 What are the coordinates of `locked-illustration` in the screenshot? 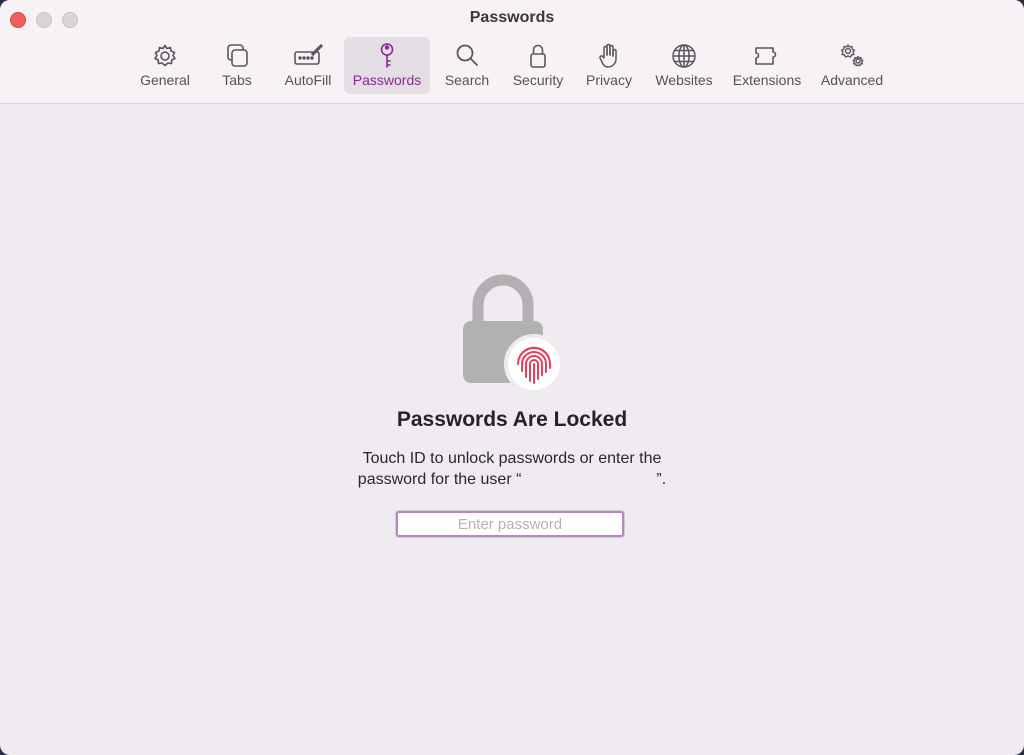 It's located at (513, 331).